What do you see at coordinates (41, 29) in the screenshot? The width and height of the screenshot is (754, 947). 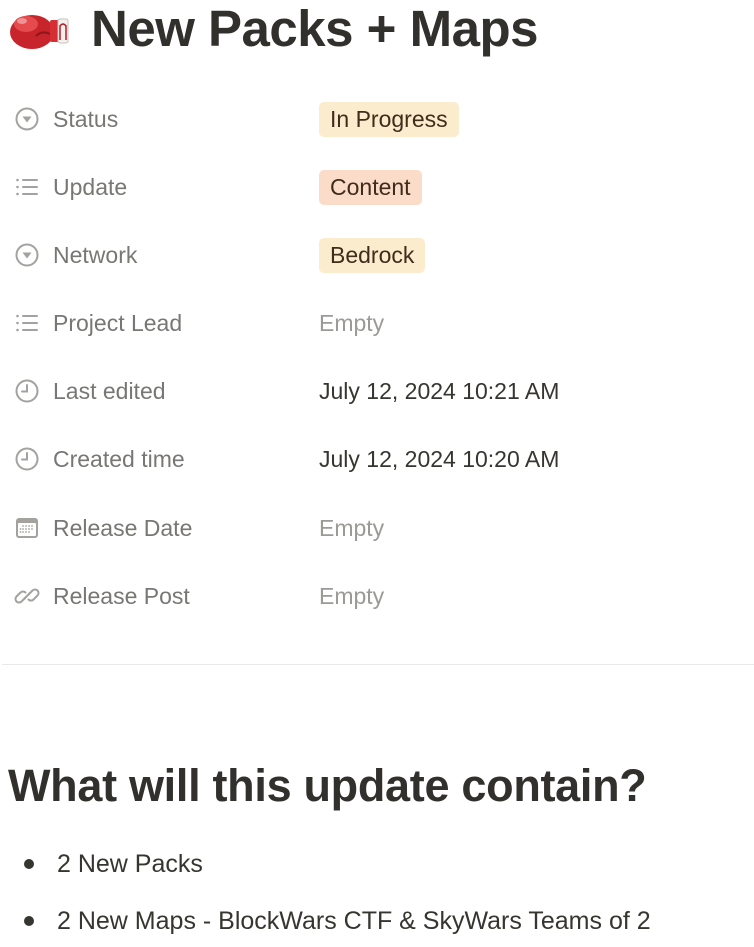 I see `boxing-glove-icon` at bounding box center [41, 29].